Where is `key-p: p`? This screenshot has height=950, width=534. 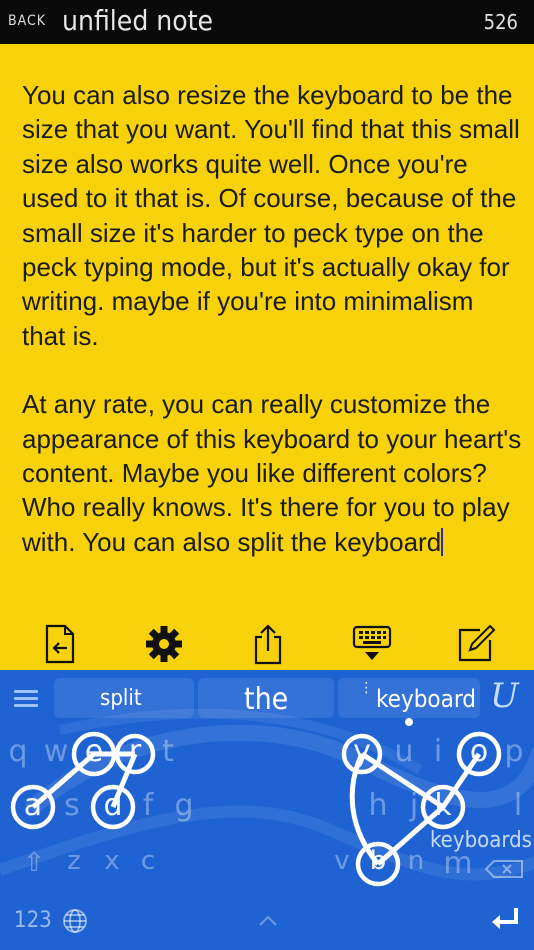
key-p: p is located at coordinates (514, 751).